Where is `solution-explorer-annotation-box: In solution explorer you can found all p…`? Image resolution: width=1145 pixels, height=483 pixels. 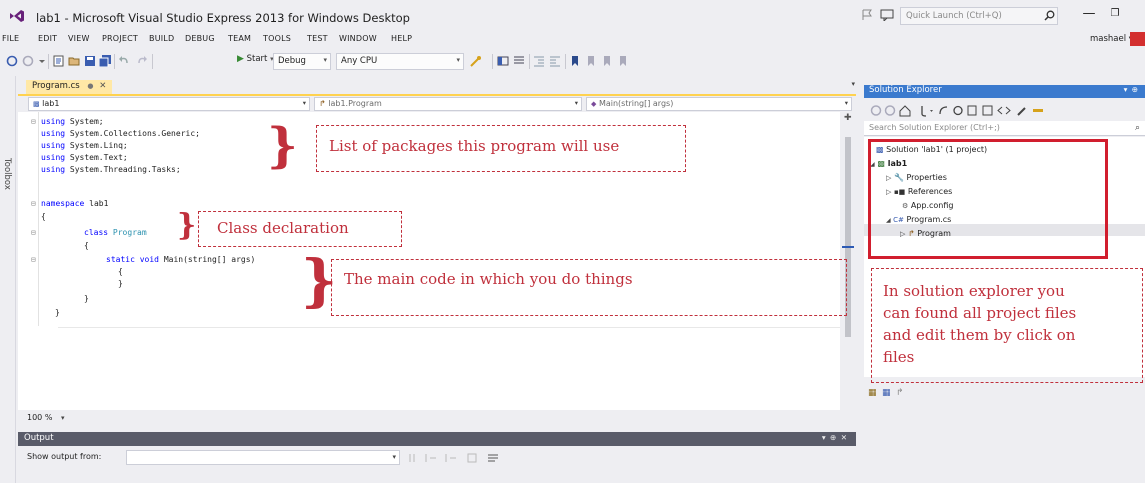 solution-explorer-annotation-box: In solution explorer you can found all p… is located at coordinates (1007, 325).